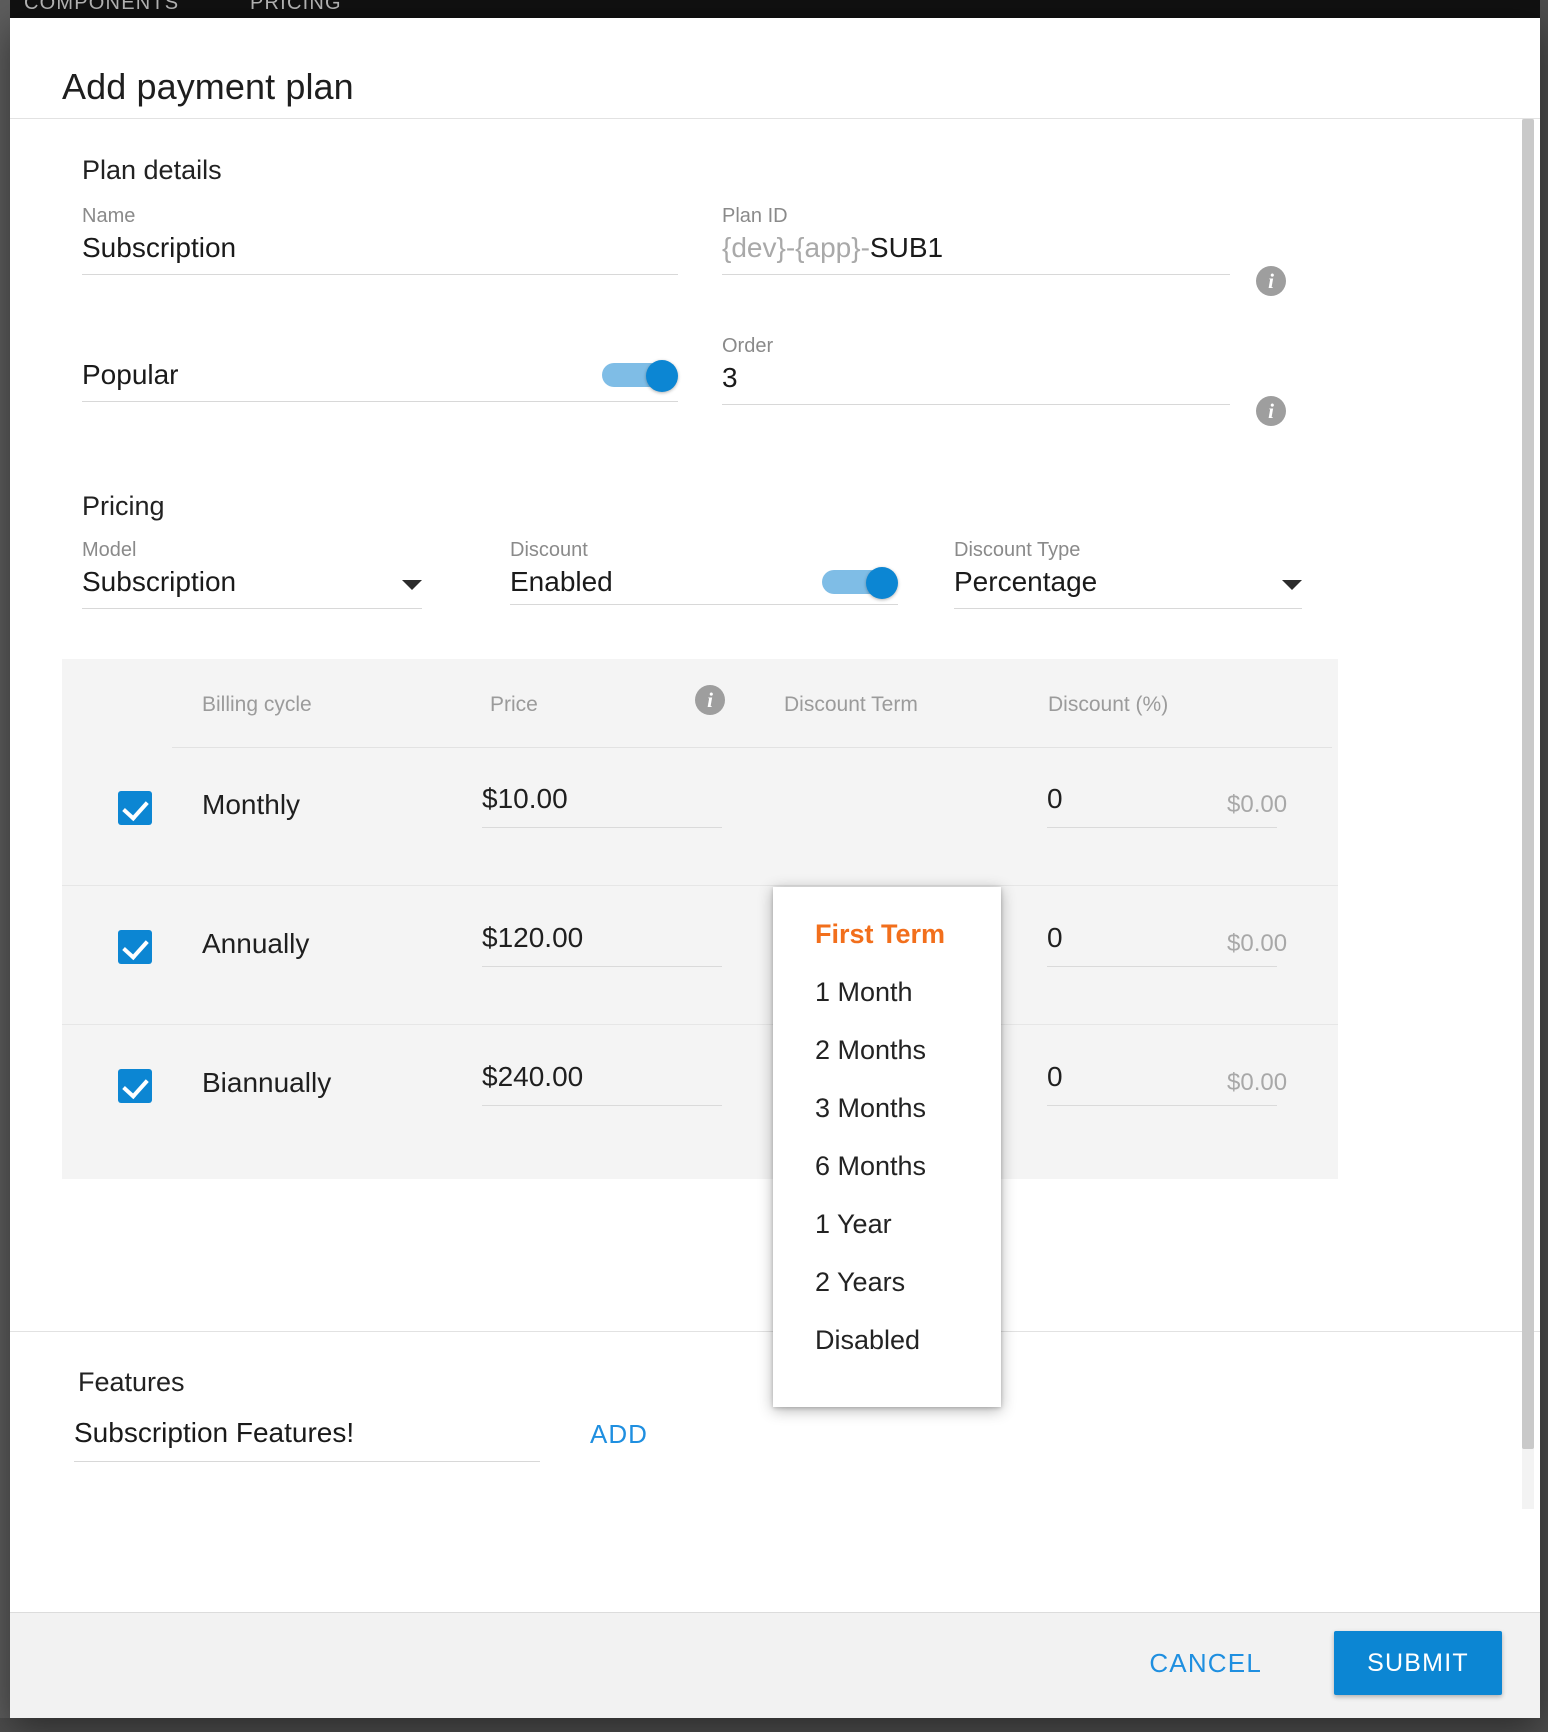 The image size is (1548, 1732). Describe the element at coordinates (851, 704) in the screenshot. I see `column-header-discount-term: Discount Term` at that location.